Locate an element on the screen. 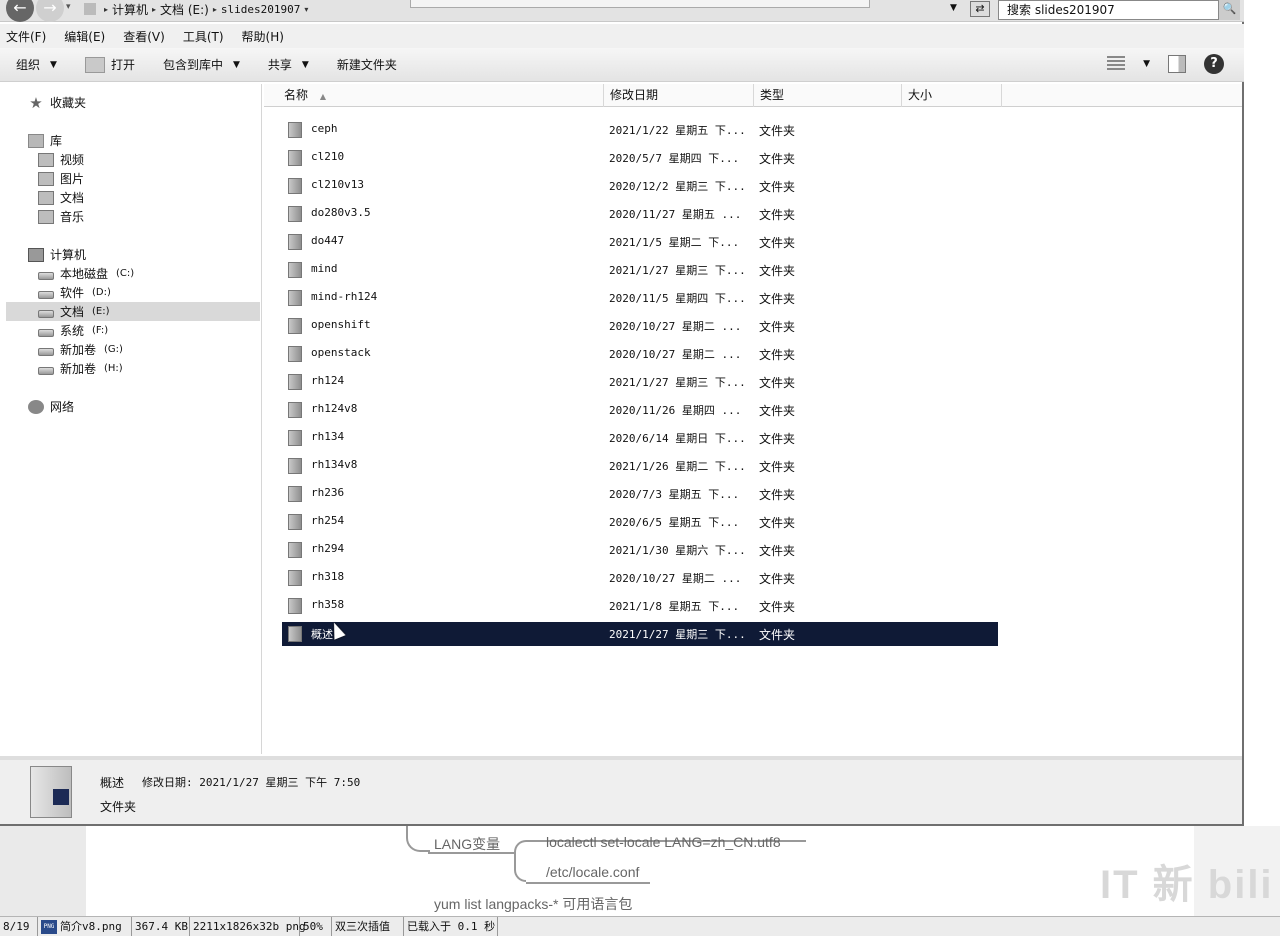 Image resolution: width=1280 pixels, height=940 pixels. view-options-icon is located at coordinates (1116, 64).